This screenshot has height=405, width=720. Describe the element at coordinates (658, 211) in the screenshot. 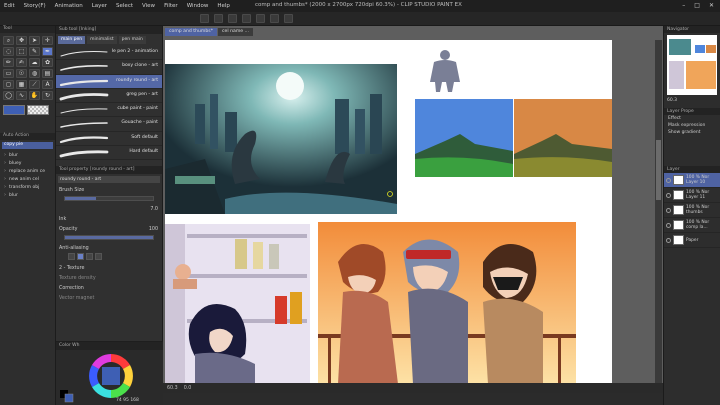

I see `canvas-vertical-scrollbar` at that location.